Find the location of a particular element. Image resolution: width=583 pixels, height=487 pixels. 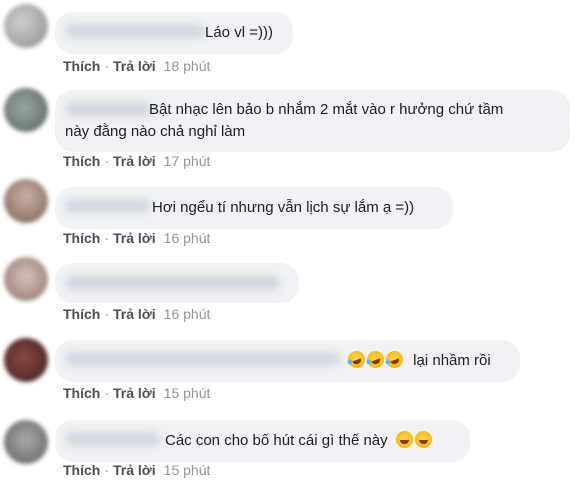

timestamp: 17 phút is located at coordinates (187, 161).